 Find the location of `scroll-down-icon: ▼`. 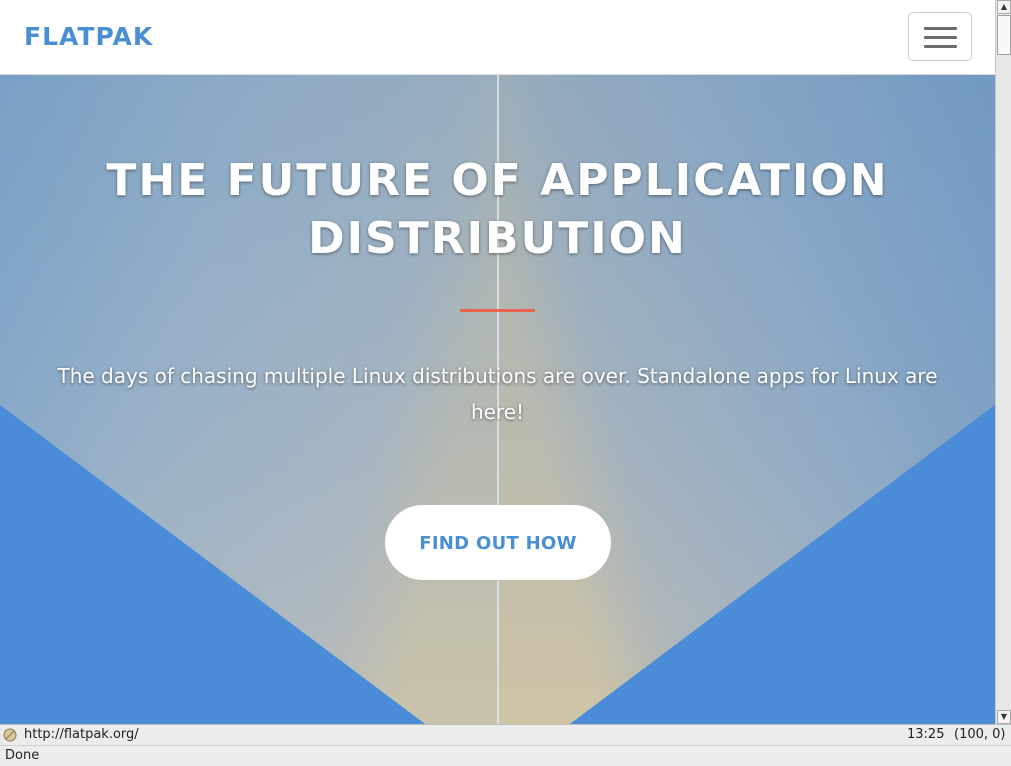

scroll-down-icon: ▼ is located at coordinates (1004, 717).